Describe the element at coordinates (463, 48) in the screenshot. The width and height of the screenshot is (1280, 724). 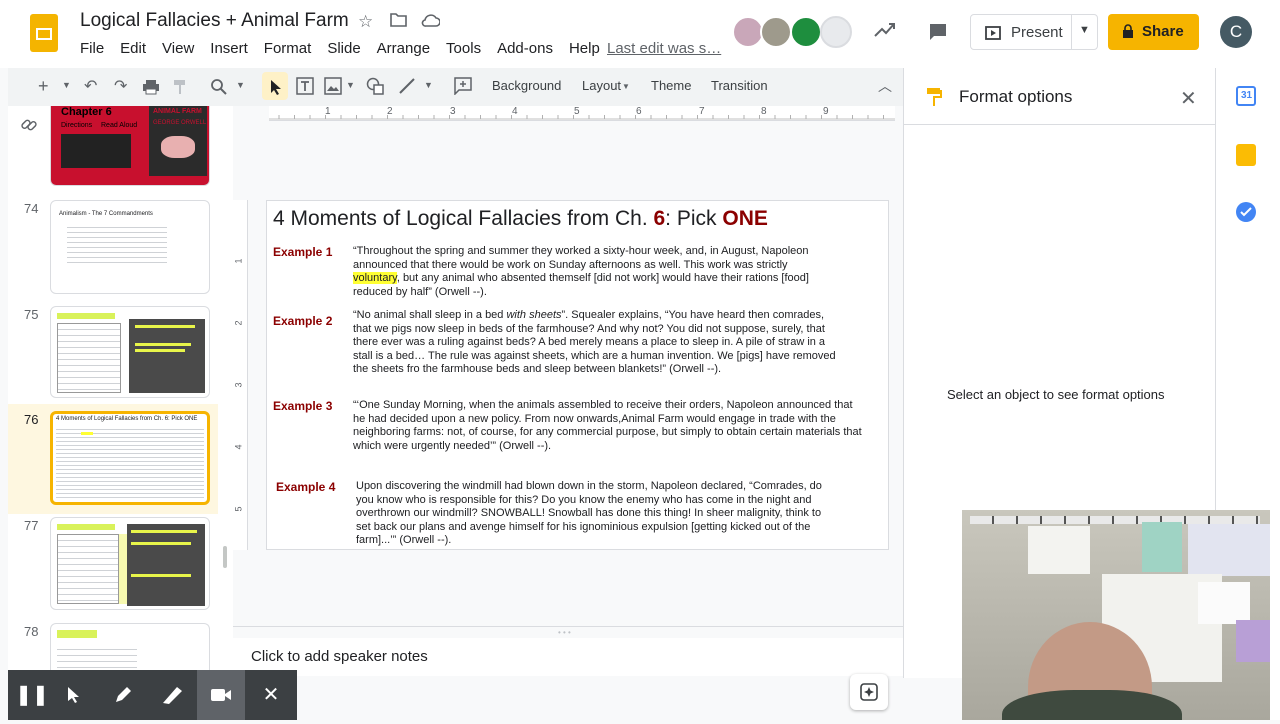
I see `menu-tools: Tools` at that location.